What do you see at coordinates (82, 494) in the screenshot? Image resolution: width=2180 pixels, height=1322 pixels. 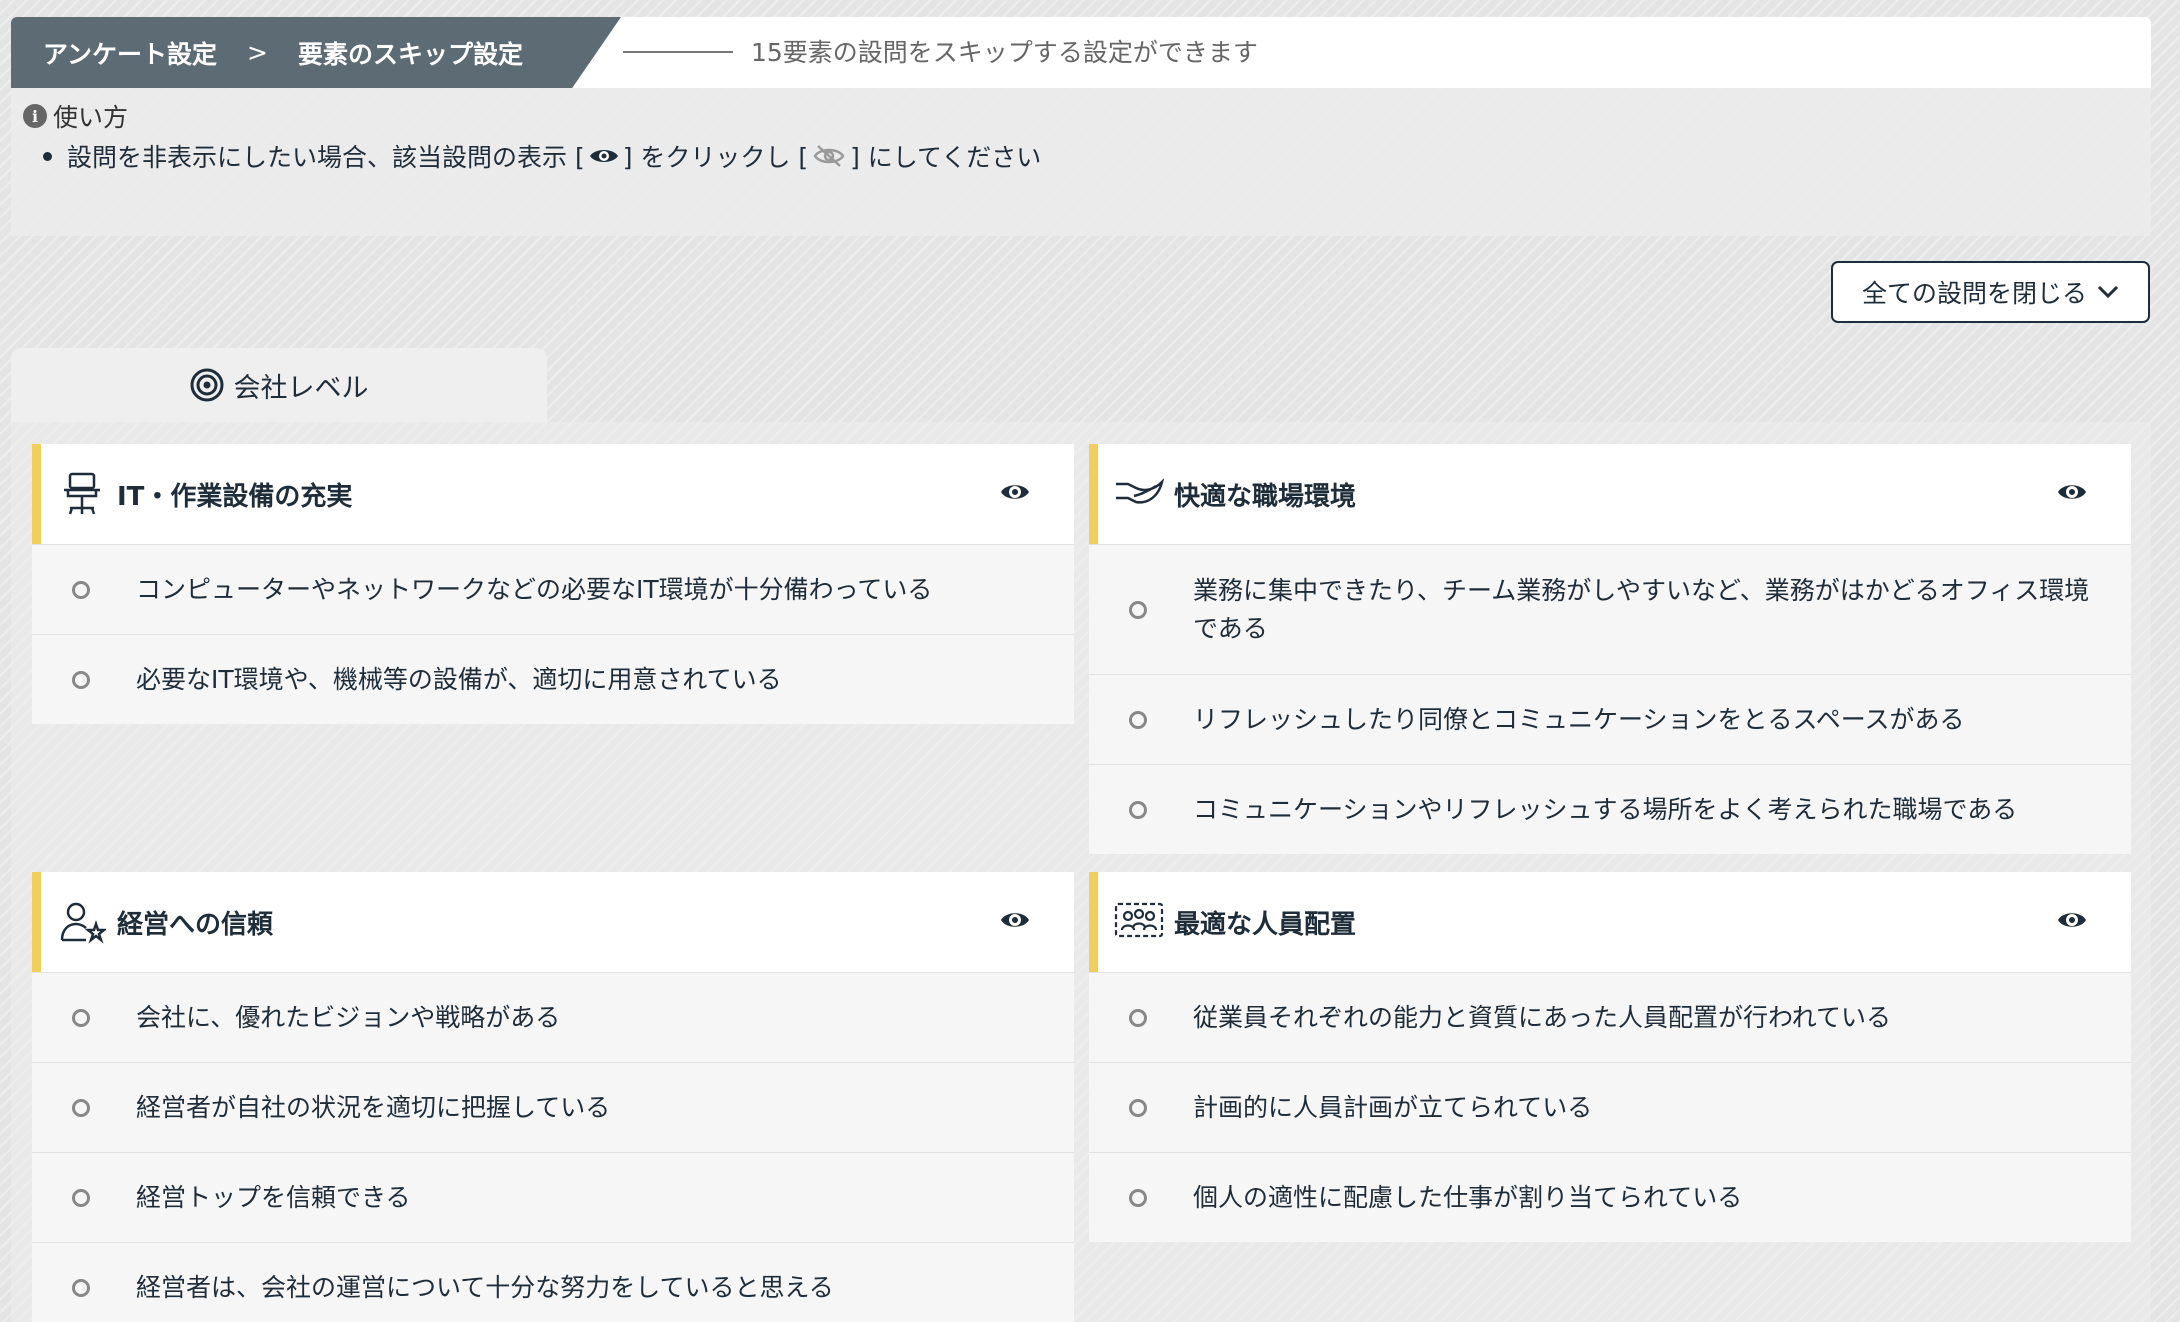 I see `office-chair-icon` at bounding box center [82, 494].